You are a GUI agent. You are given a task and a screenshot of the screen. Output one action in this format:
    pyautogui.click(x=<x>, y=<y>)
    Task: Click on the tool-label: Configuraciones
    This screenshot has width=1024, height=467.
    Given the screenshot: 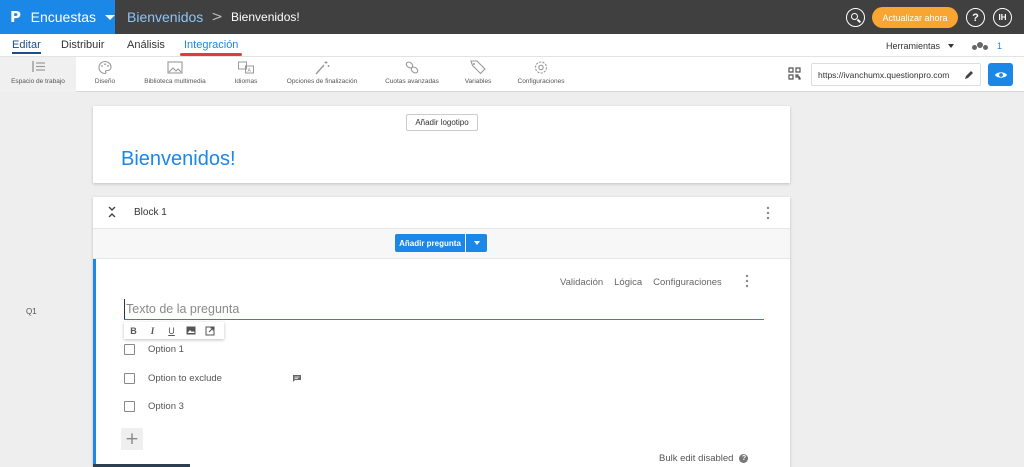 What is the action you would take?
    pyautogui.click(x=541, y=81)
    